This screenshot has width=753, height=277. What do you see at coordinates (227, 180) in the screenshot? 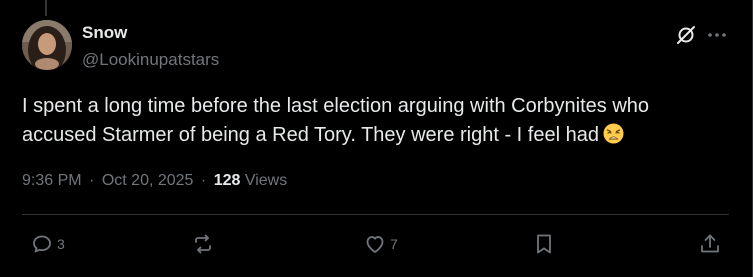
I see `views-count: 128` at bounding box center [227, 180].